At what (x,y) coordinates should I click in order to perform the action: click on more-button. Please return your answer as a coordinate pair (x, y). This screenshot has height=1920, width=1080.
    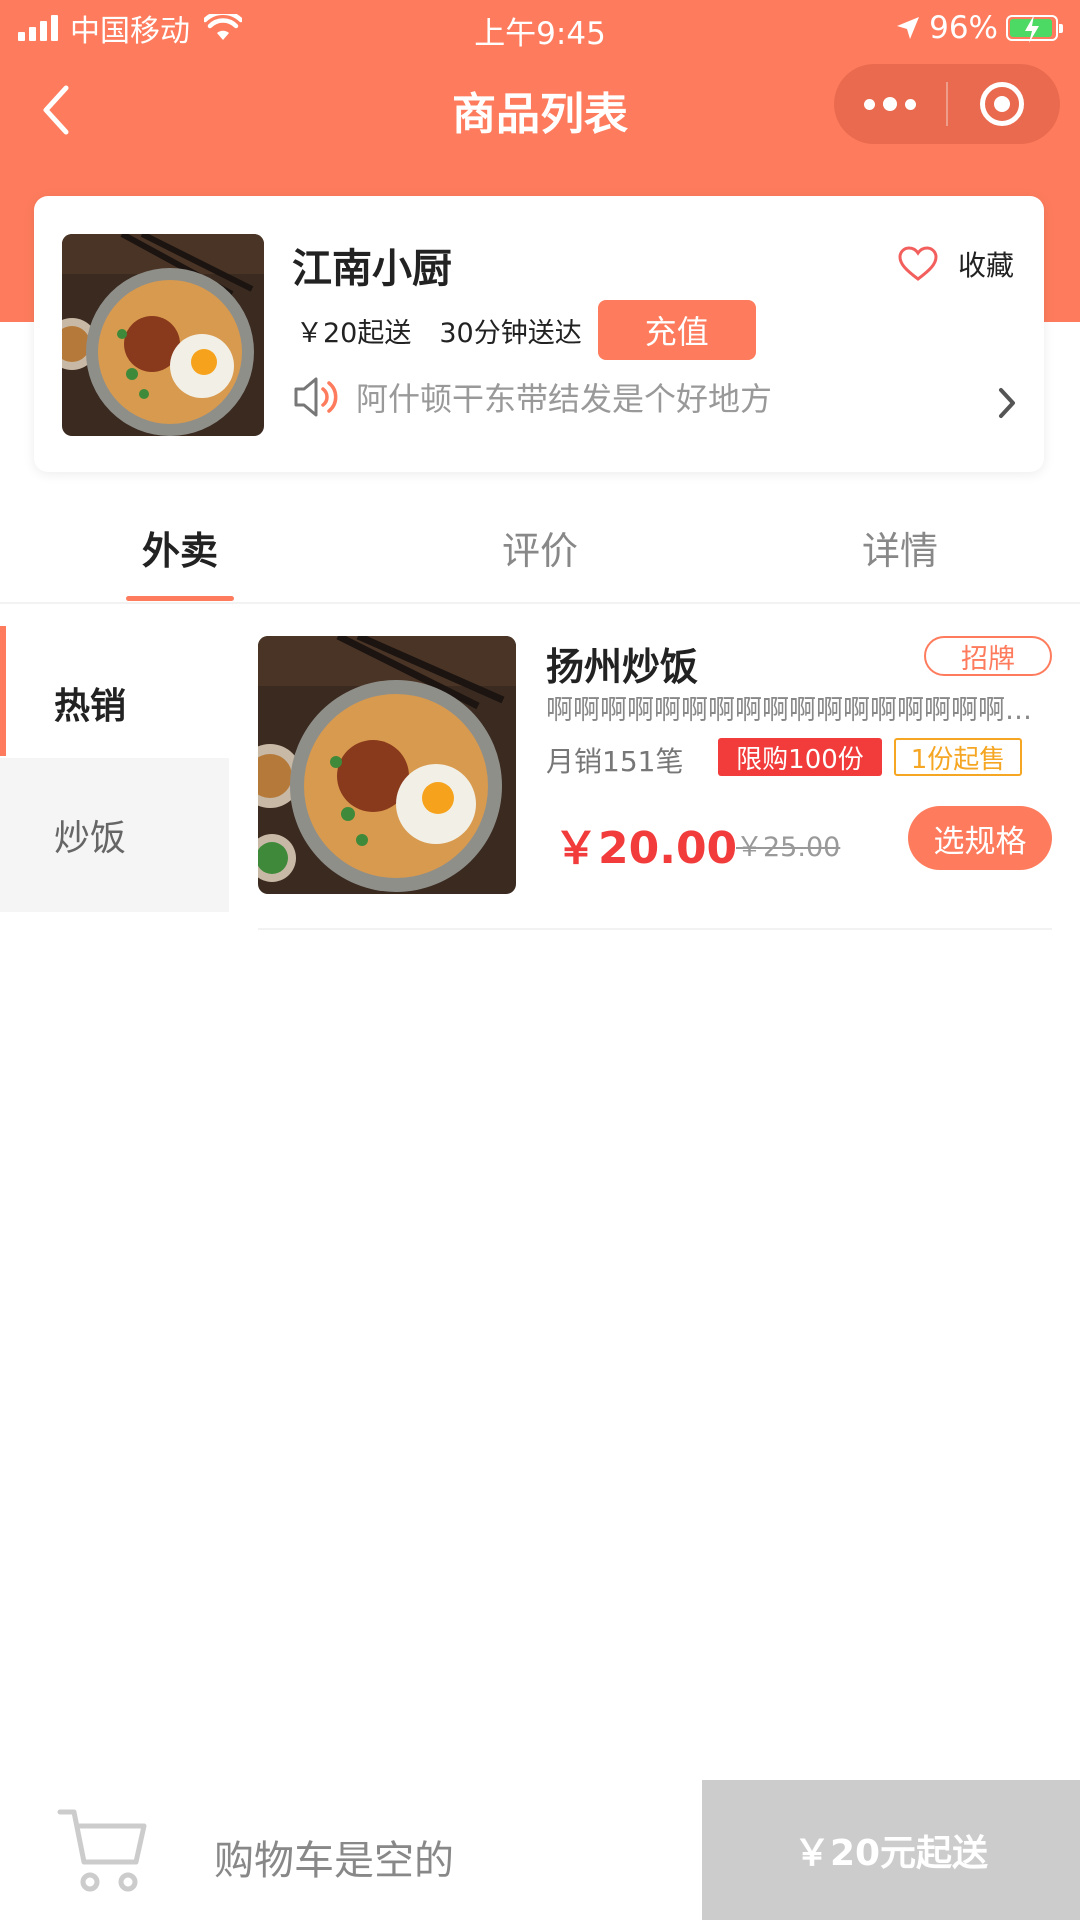
    Looking at the image, I should click on (890, 104).